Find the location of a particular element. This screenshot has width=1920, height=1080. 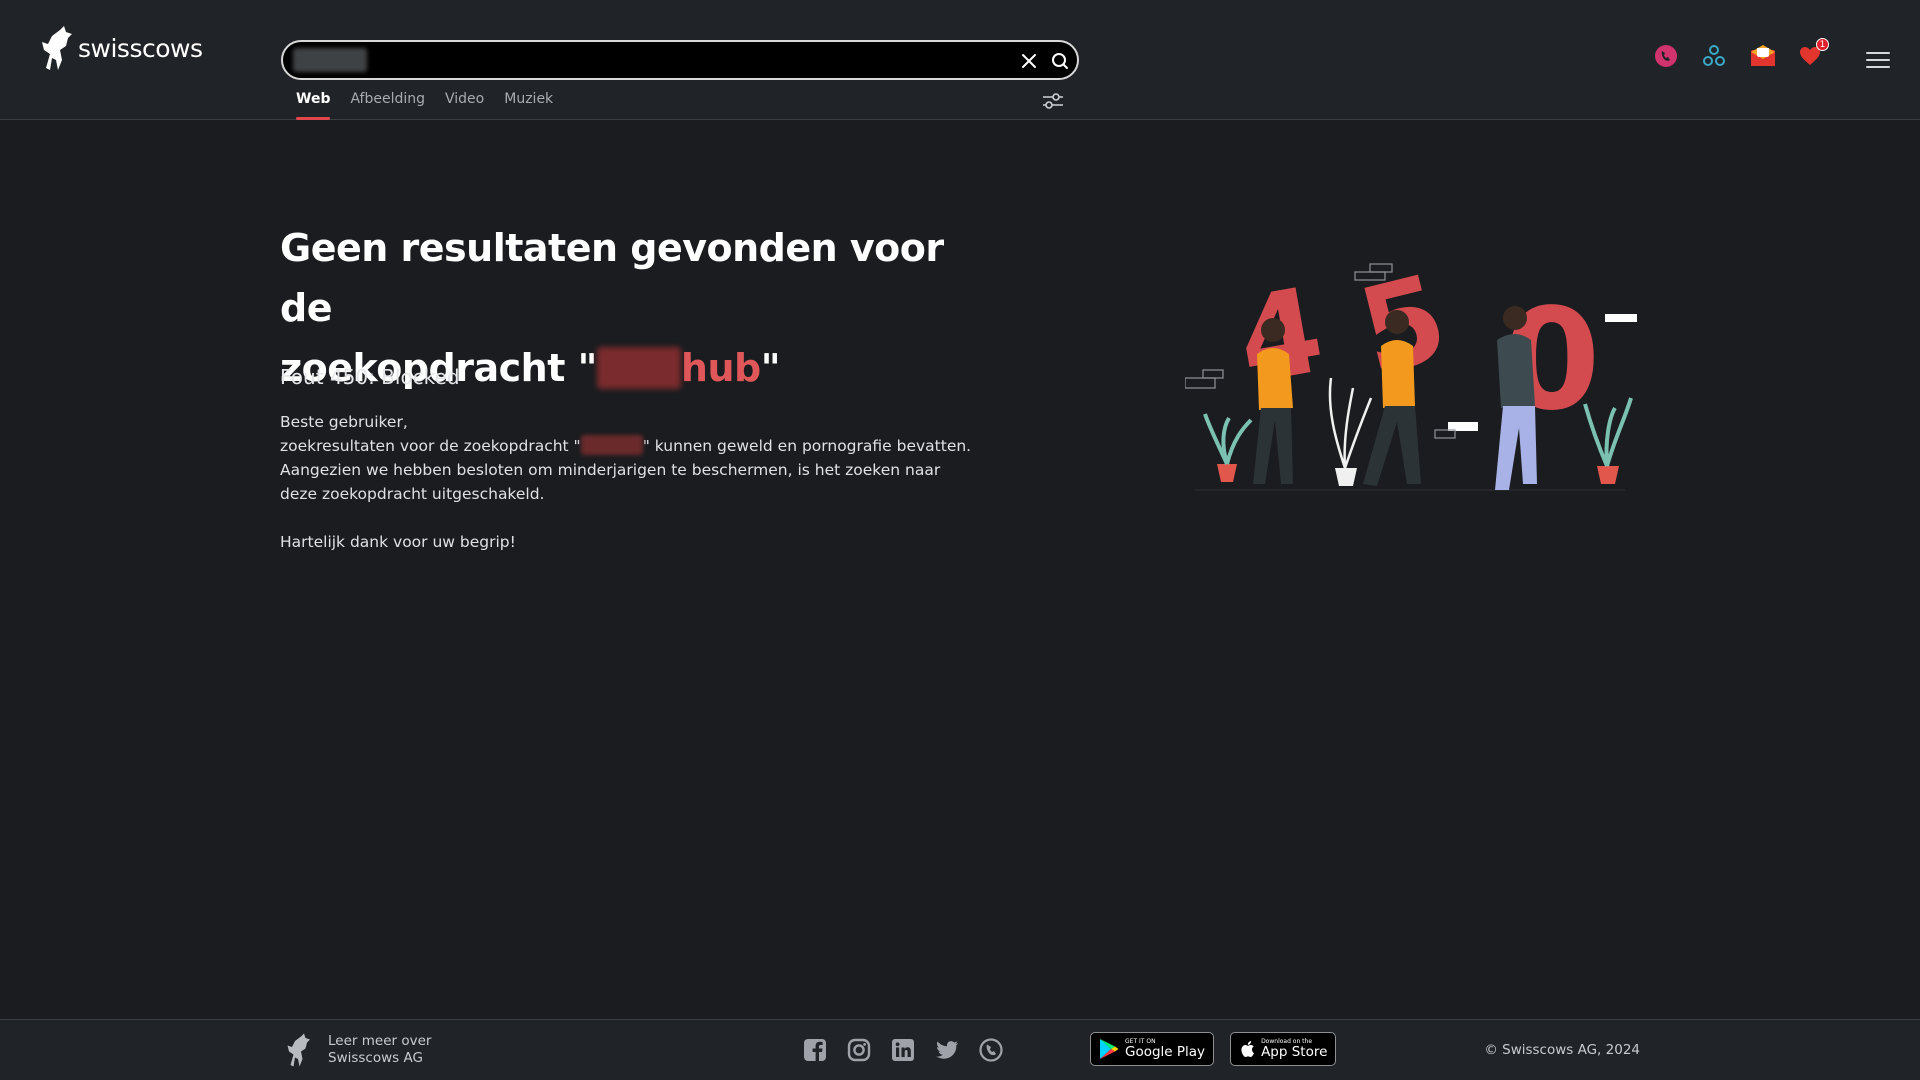

hamburger-icon is located at coordinates (1878, 60).